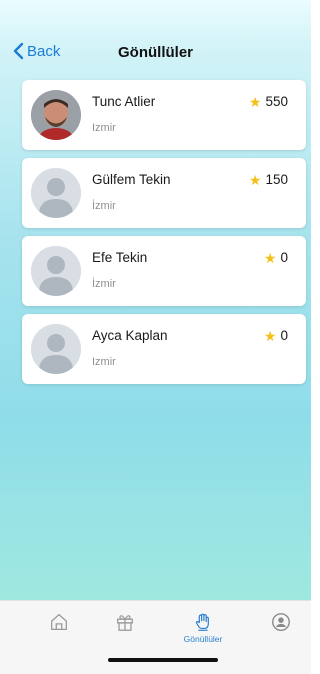 The image size is (320, 674). Describe the element at coordinates (164, 193) in the screenshot. I see `volunteer-card: Gülfem Tekin İzmir ★ 150` at that location.